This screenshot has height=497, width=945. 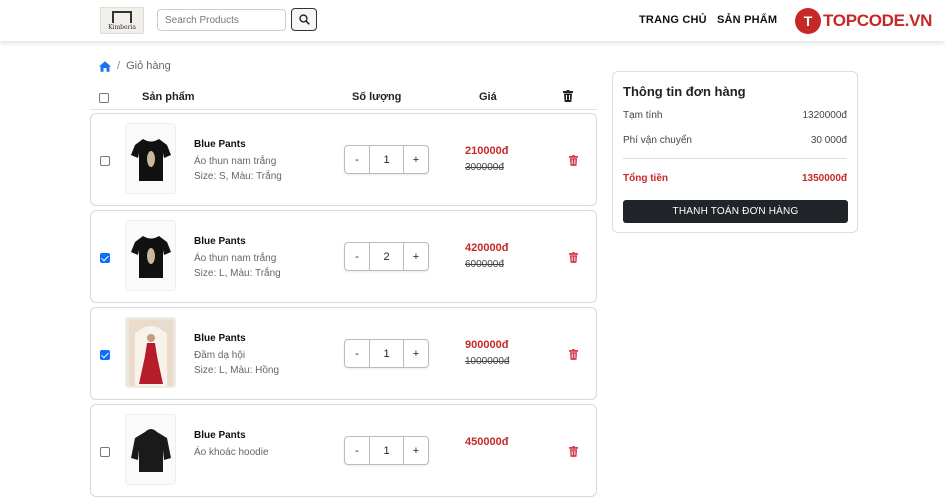 What do you see at coordinates (220, 355) in the screenshot?
I see `product-desc: Đầm dạ hội` at bounding box center [220, 355].